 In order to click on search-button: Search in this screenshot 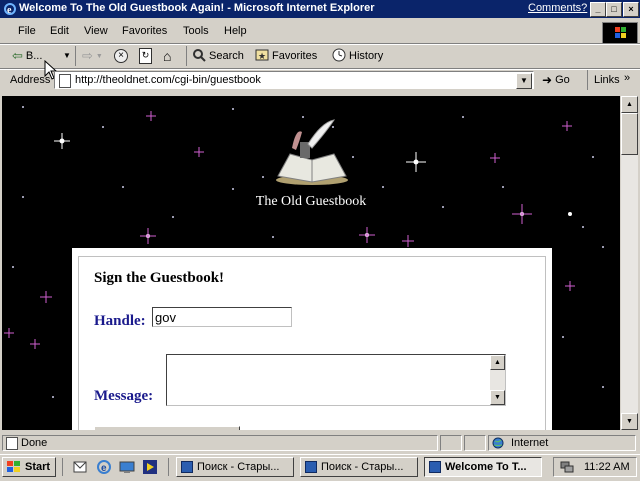, I will do `click(218, 56)`.